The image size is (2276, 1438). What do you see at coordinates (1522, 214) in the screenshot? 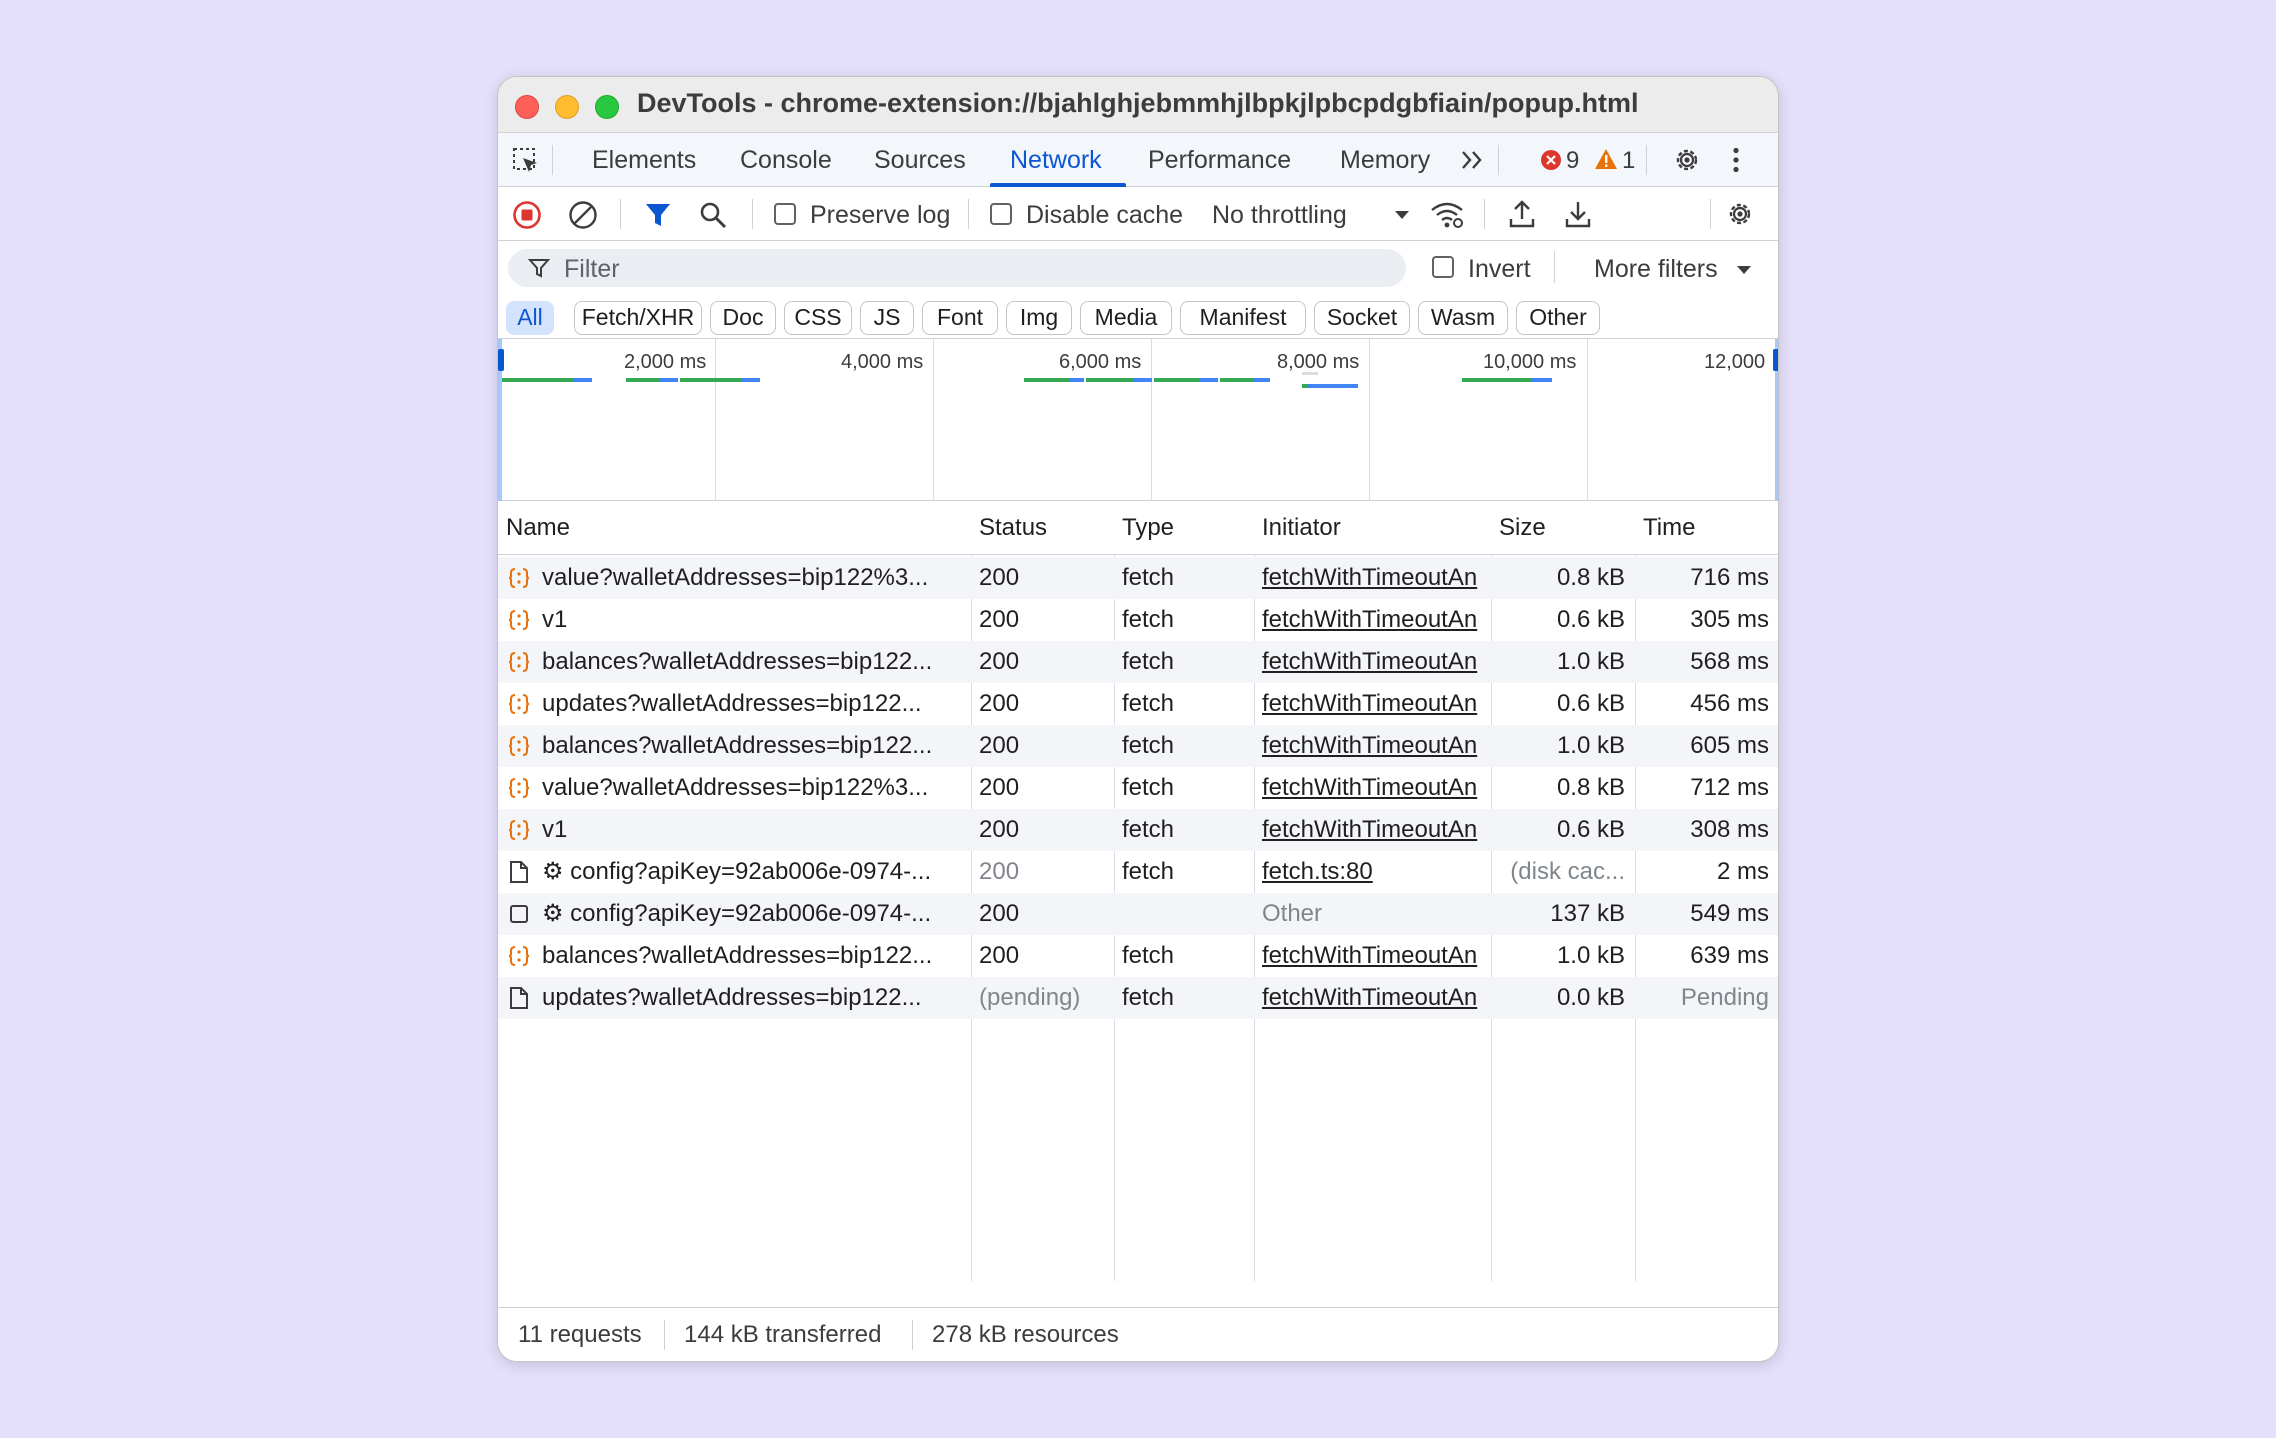
I see `import-har-upload-icon` at bounding box center [1522, 214].